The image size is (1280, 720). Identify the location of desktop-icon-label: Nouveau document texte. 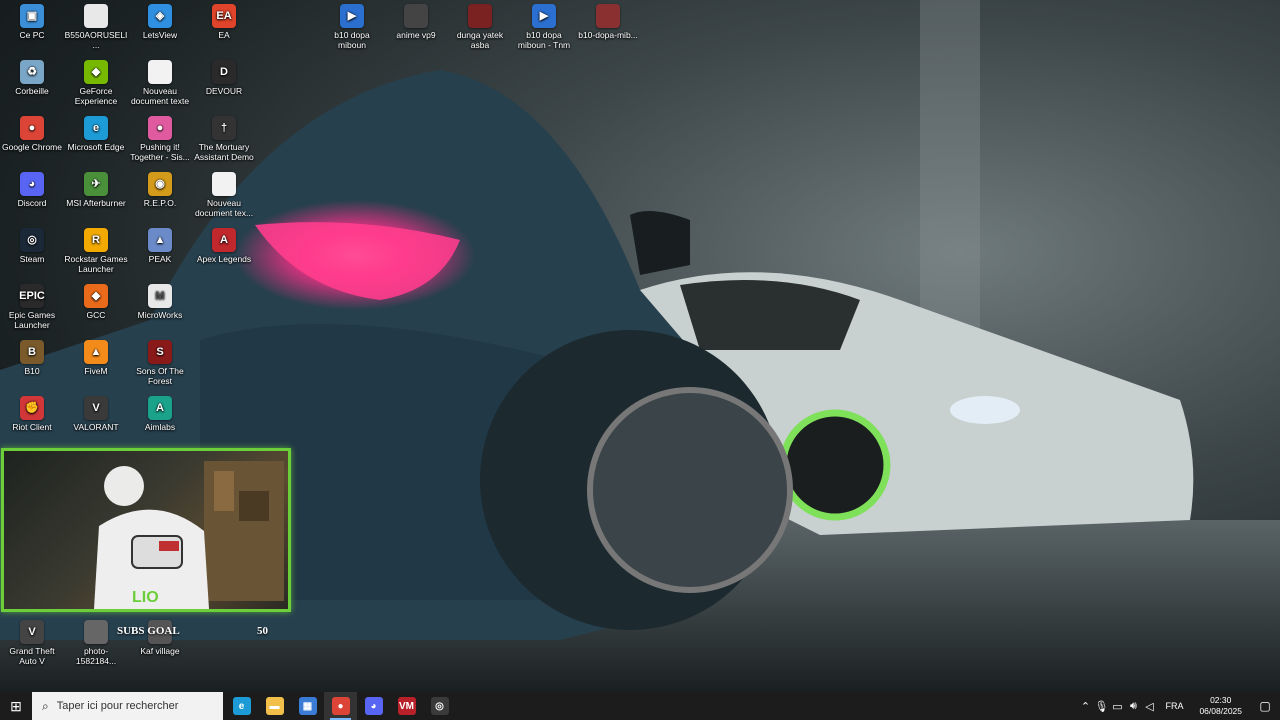
(160, 96).